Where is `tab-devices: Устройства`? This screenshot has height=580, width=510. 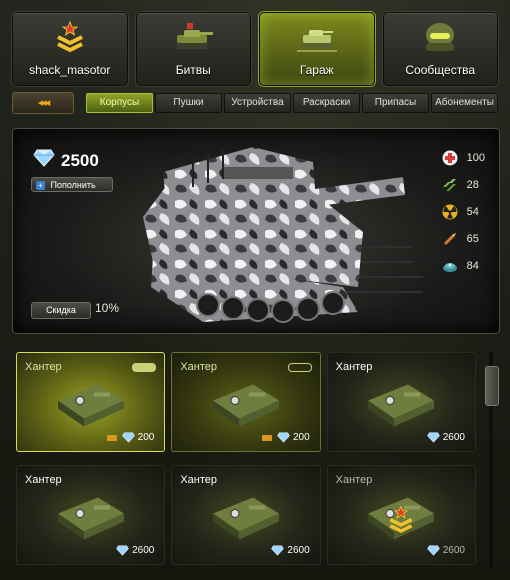
tab-devices: Устройства is located at coordinates (257, 103).